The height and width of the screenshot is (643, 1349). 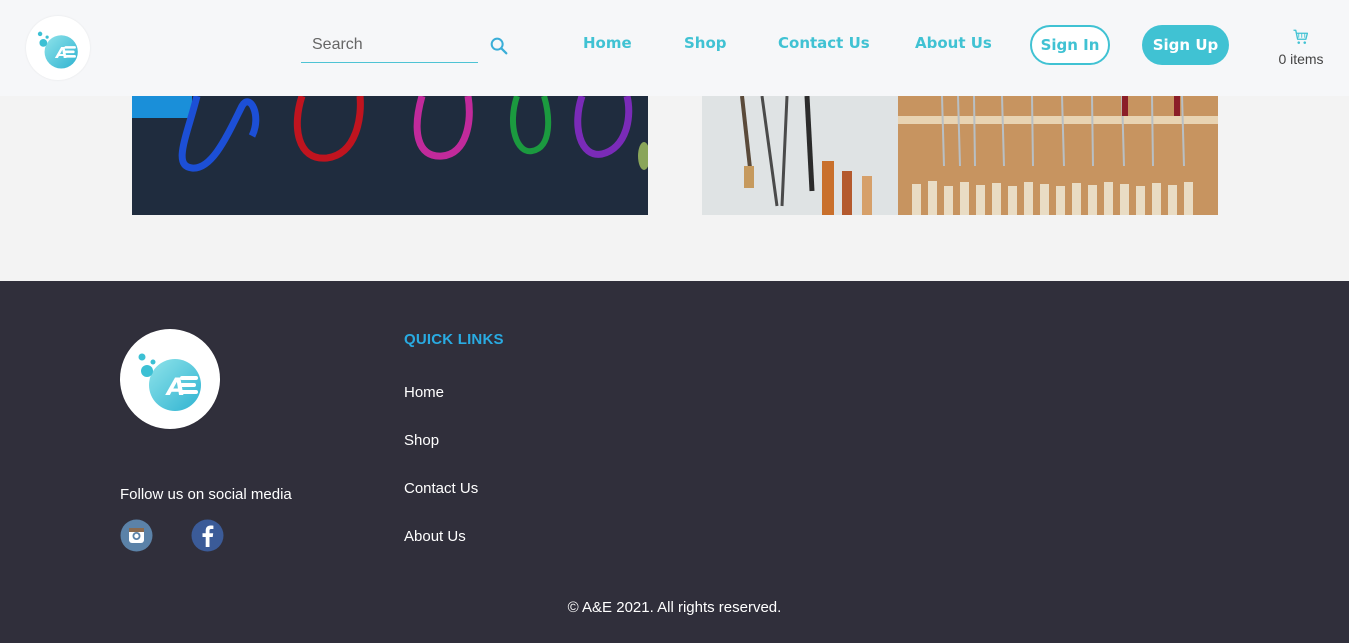 What do you see at coordinates (454, 339) in the screenshot?
I see `quick-links-title: QUICK LINKS` at bounding box center [454, 339].